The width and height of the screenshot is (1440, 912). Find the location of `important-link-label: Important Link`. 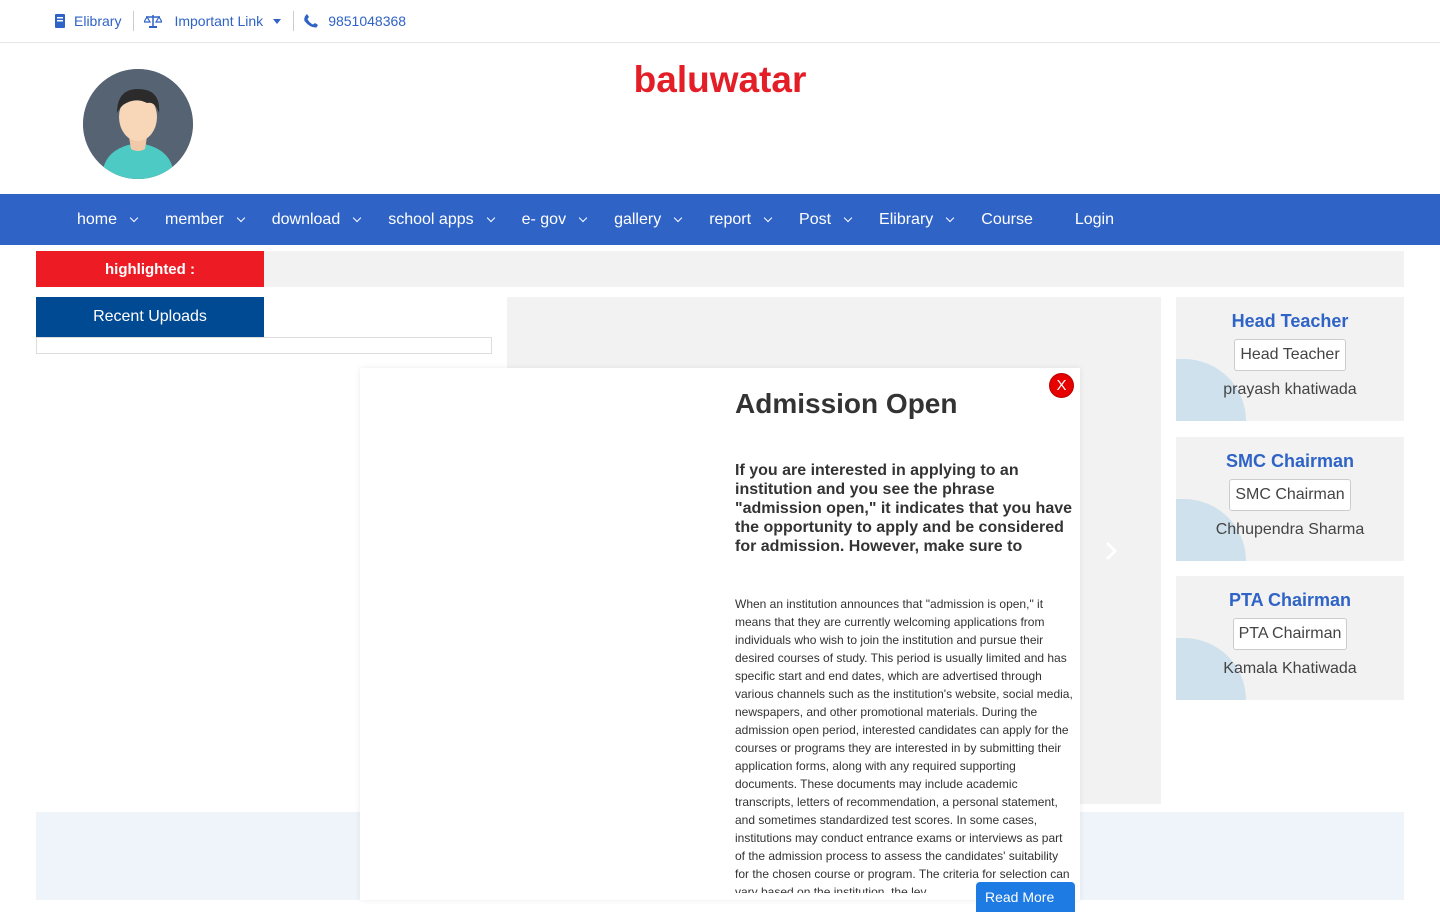

important-link-label: Important Link is located at coordinates (219, 21).